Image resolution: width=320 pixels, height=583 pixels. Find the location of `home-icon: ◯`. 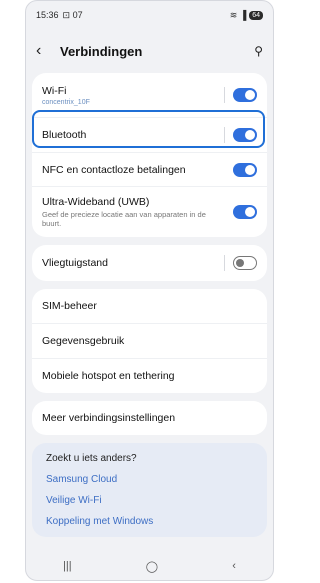

home-icon: ◯ is located at coordinates (152, 566).